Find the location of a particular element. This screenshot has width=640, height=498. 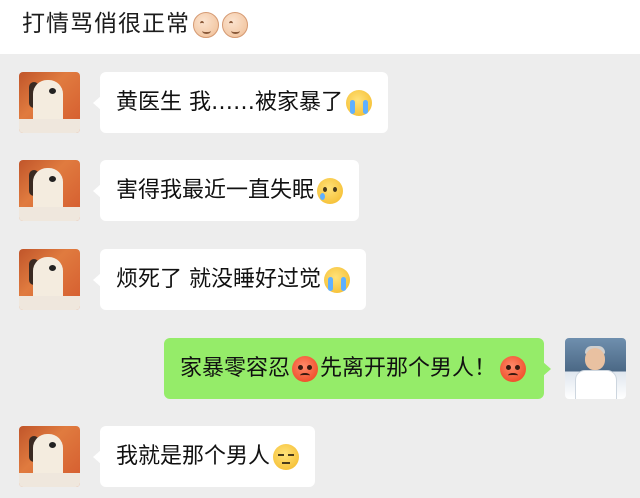

message-text: 害得我最近一直失眠 is located at coordinates (215, 190).